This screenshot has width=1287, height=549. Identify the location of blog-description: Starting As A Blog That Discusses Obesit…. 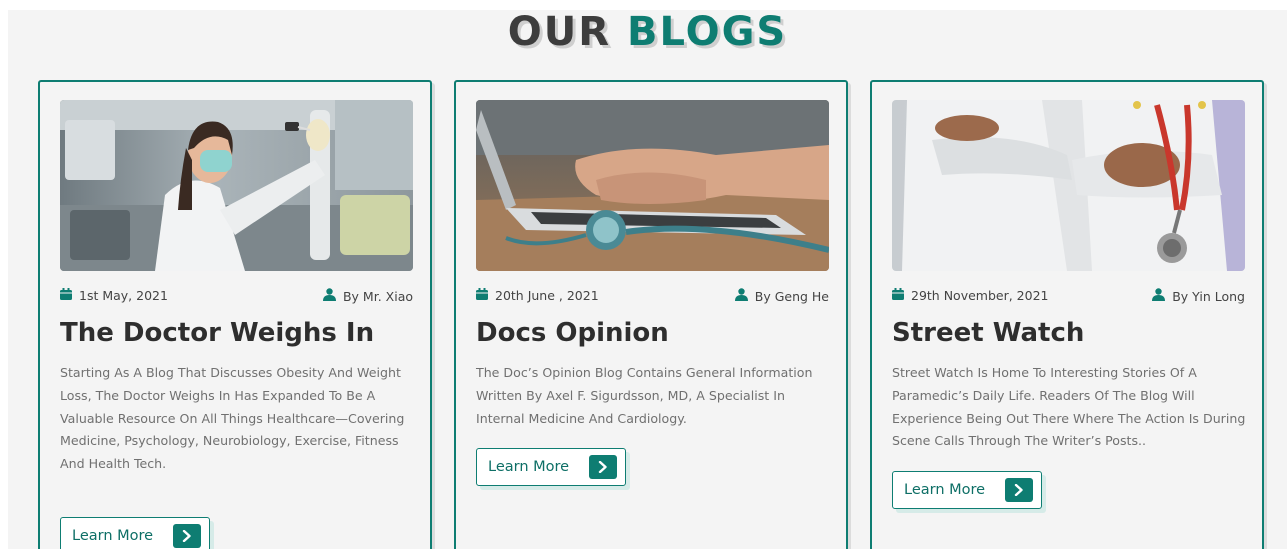
(232, 418).